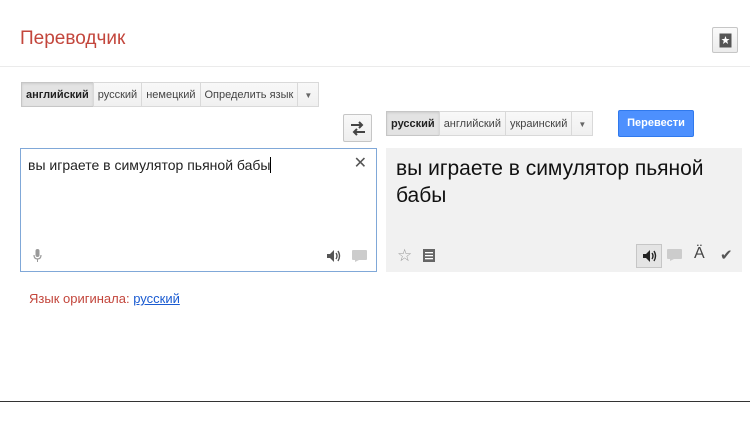  What do you see at coordinates (150, 165) in the screenshot?
I see `source-text: вы играете в симулятор пьяной бабы` at bounding box center [150, 165].